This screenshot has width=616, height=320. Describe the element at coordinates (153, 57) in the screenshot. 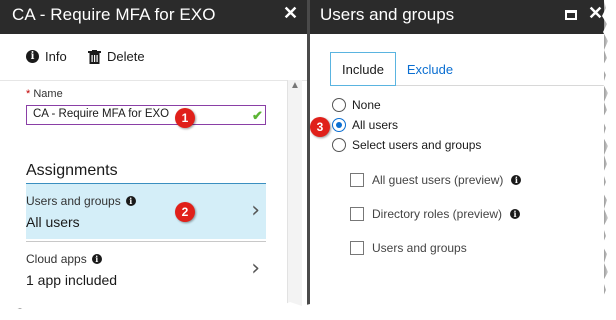

I see `command-bar: i Info Delete` at that location.